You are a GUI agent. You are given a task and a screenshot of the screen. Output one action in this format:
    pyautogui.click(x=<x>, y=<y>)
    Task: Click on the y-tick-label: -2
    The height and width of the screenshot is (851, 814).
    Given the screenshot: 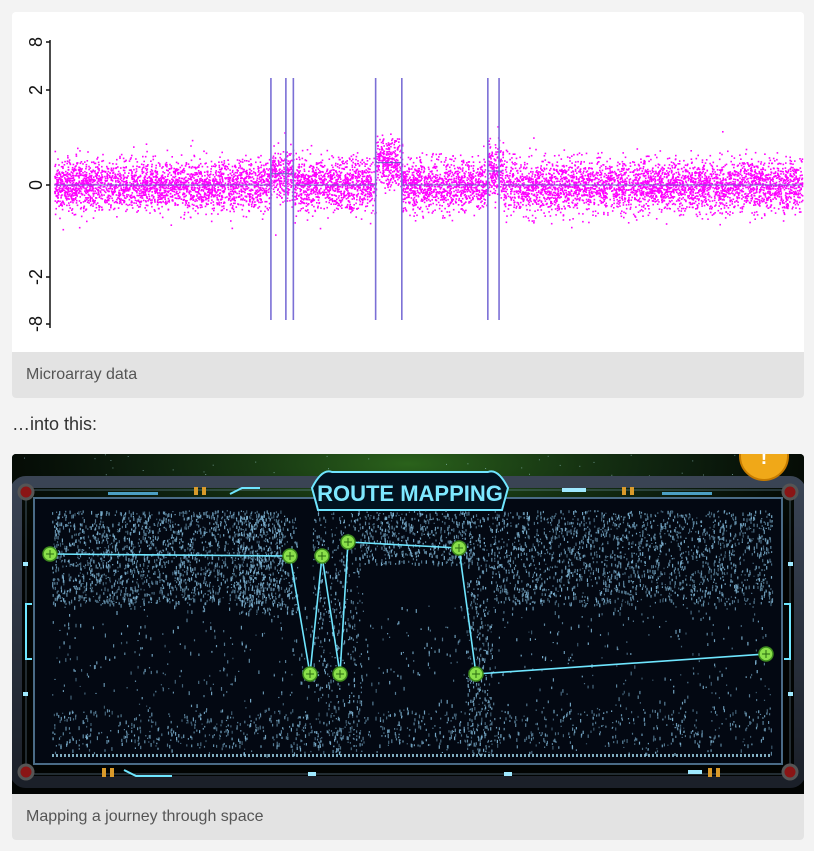 What is the action you would take?
    pyautogui.click(x=36, y=277)
    